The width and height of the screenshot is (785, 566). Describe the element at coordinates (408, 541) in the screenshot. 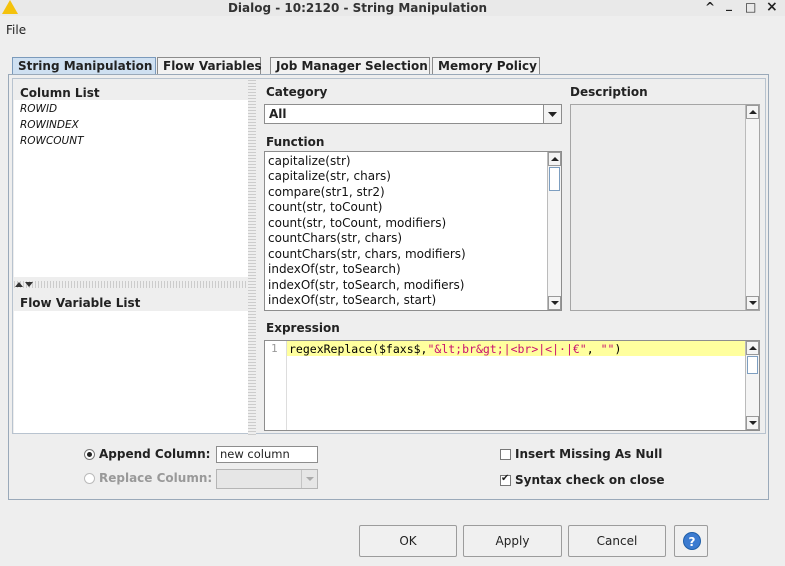

I see `ok-button: OK` at that location.